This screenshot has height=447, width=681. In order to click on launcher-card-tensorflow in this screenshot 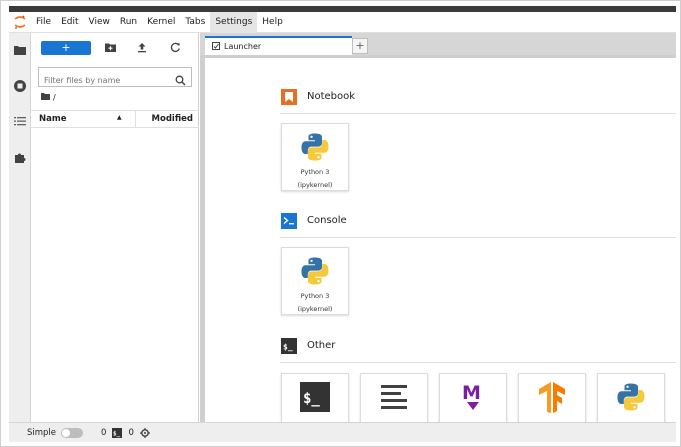, I will do `click(552, 397)`.